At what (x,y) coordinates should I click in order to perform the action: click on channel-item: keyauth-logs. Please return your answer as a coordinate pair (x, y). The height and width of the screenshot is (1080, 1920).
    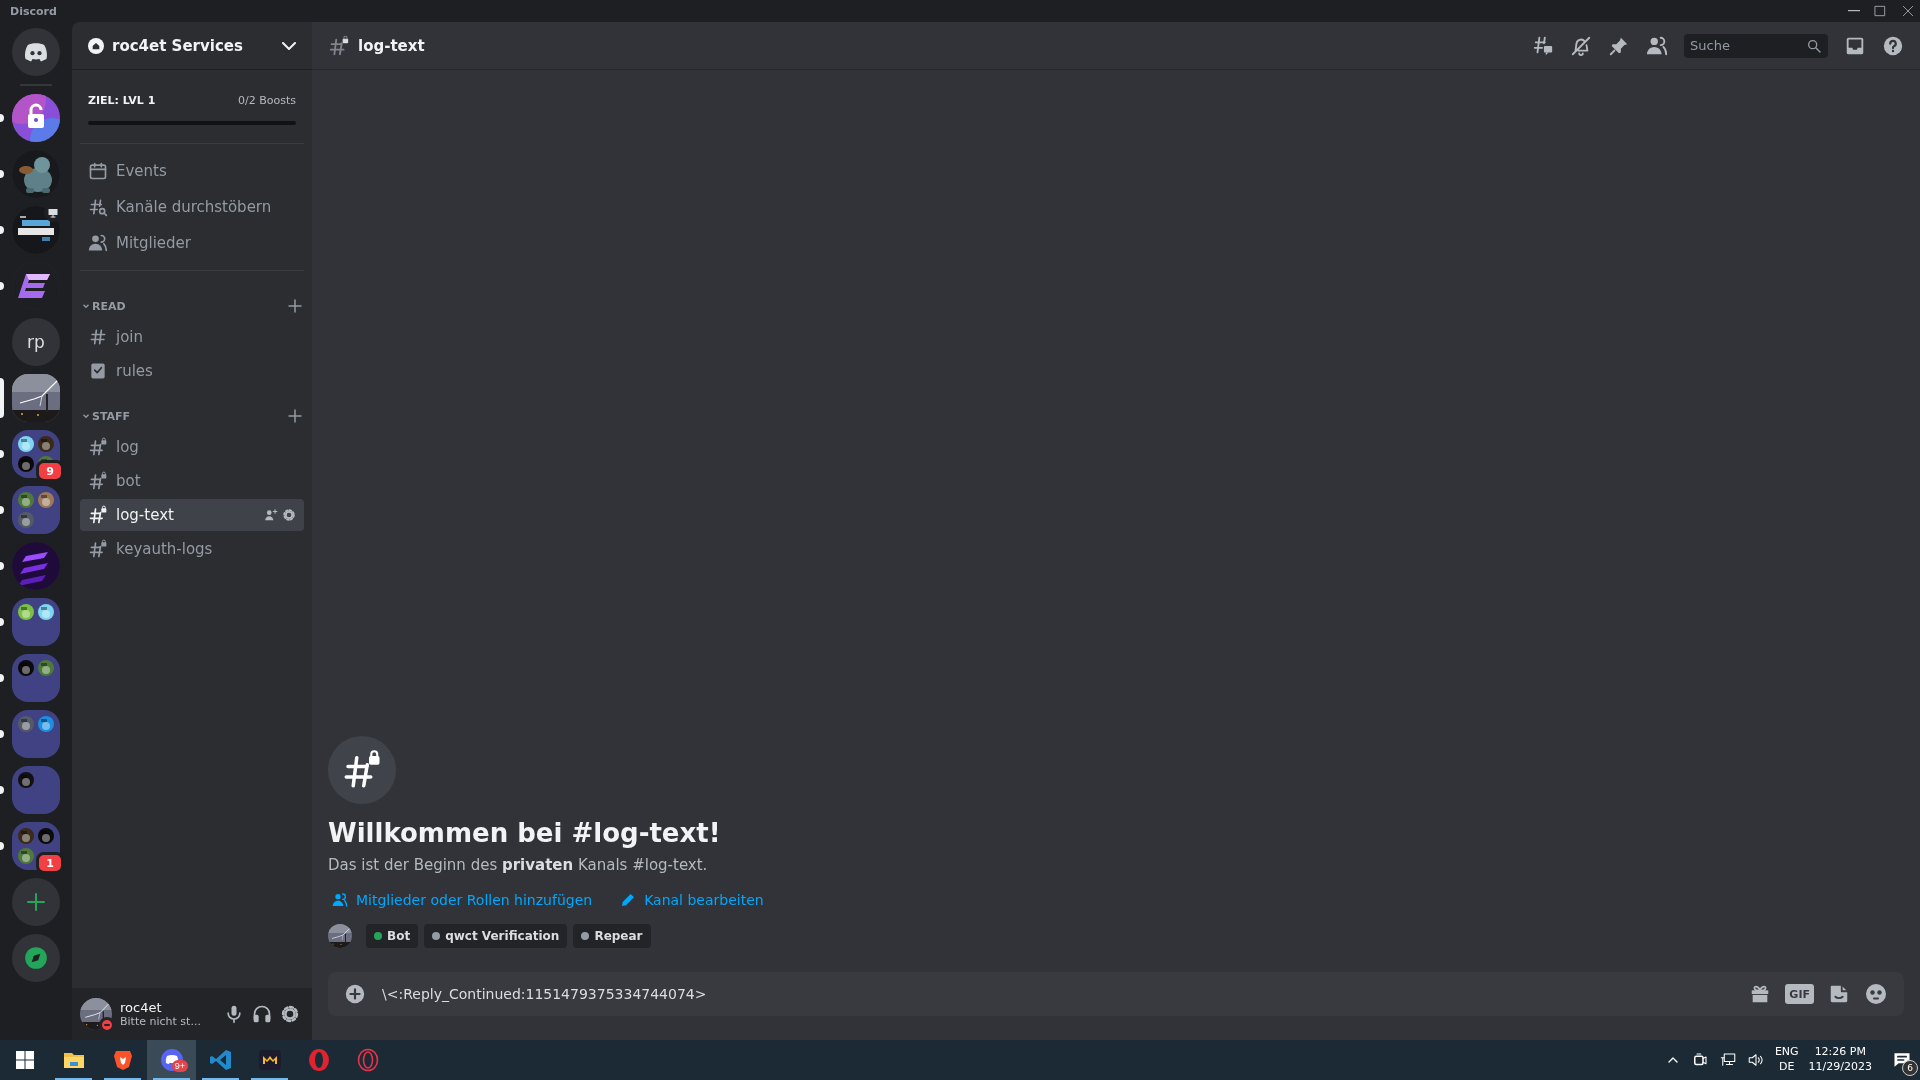
    Looking at the image, I should click on (192, 549).